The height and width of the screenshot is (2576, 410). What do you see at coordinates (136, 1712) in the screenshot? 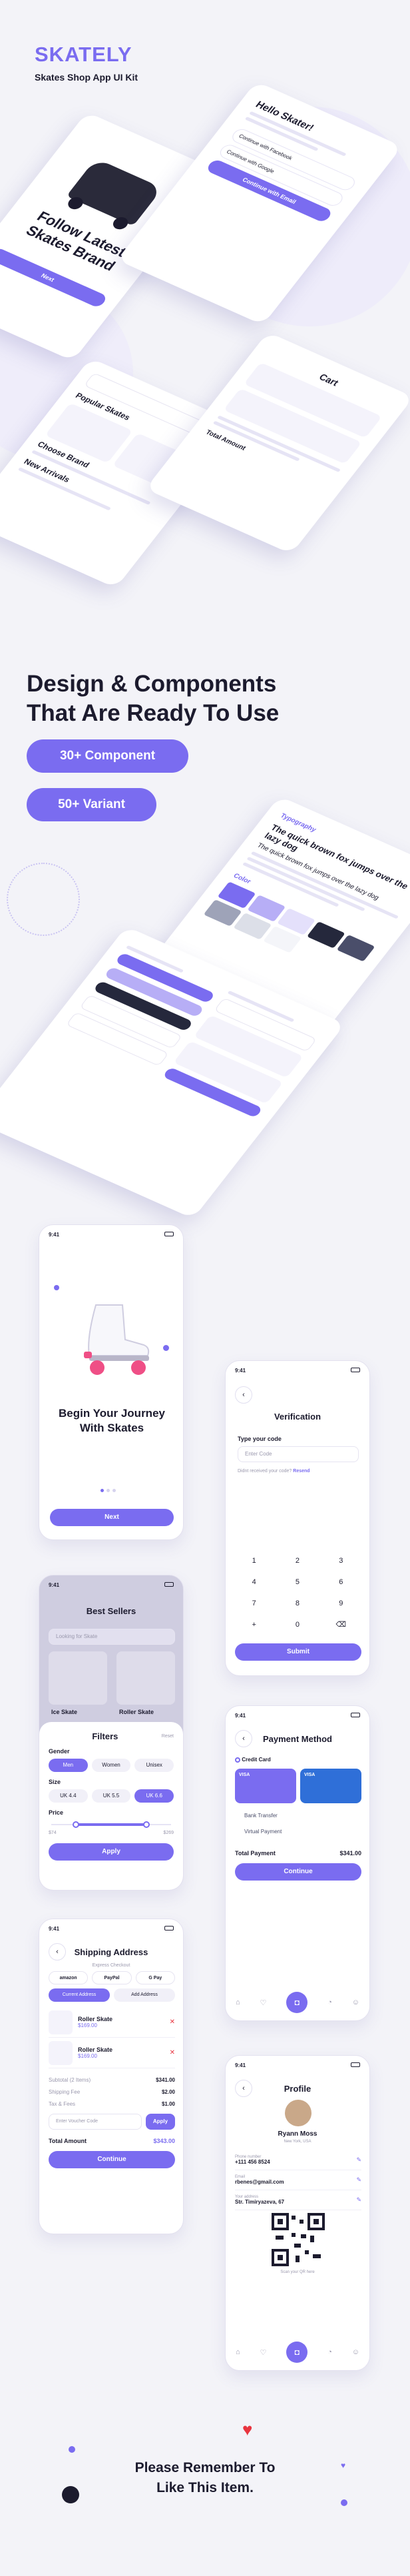
I see `product-name-roller-skate: Roller Skate` at bounding box center [136, 1712].